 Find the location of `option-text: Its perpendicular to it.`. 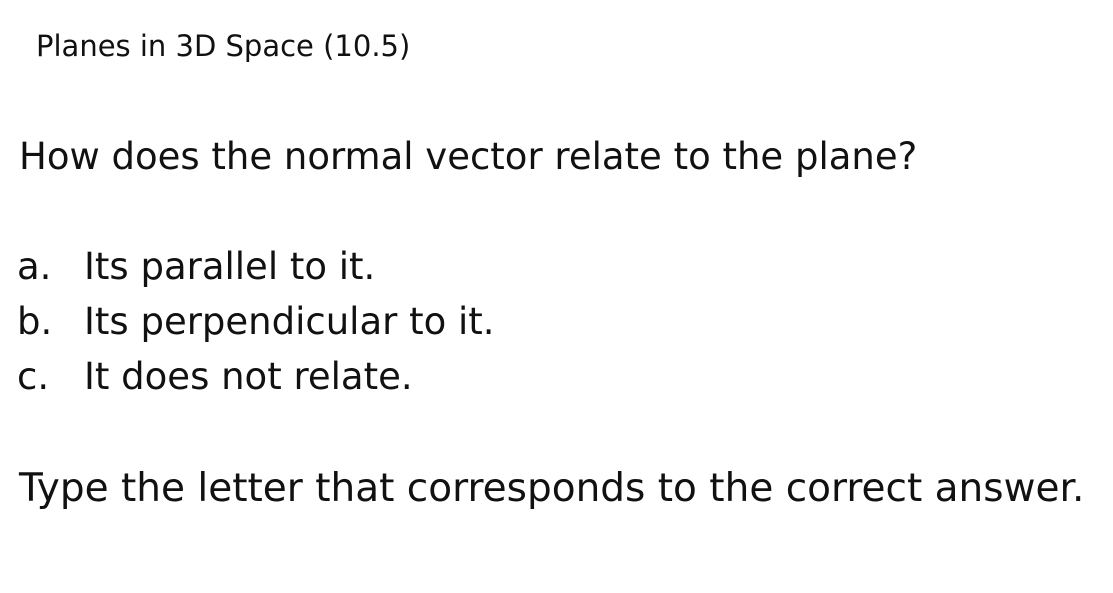

option-text: Its perpendicular to it. is located at coordinates (289, 321).